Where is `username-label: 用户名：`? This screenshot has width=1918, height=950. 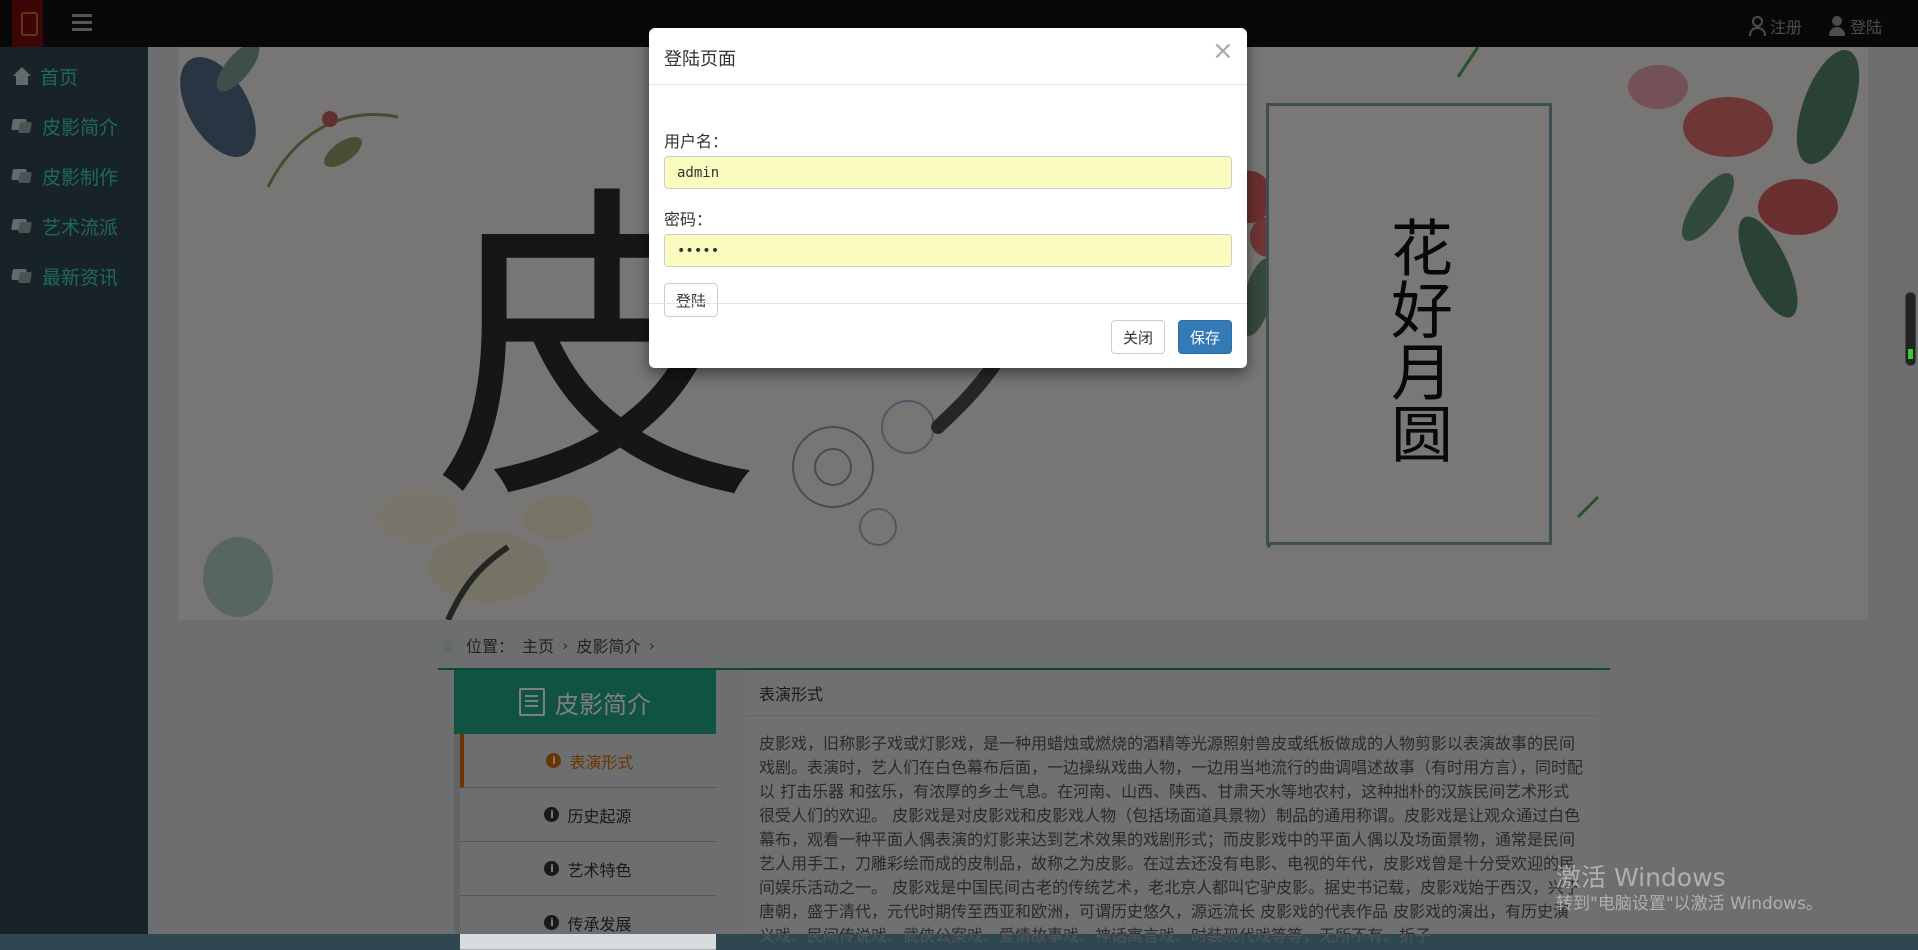
username-label: 用户名： is located at coordinates (696, 141).